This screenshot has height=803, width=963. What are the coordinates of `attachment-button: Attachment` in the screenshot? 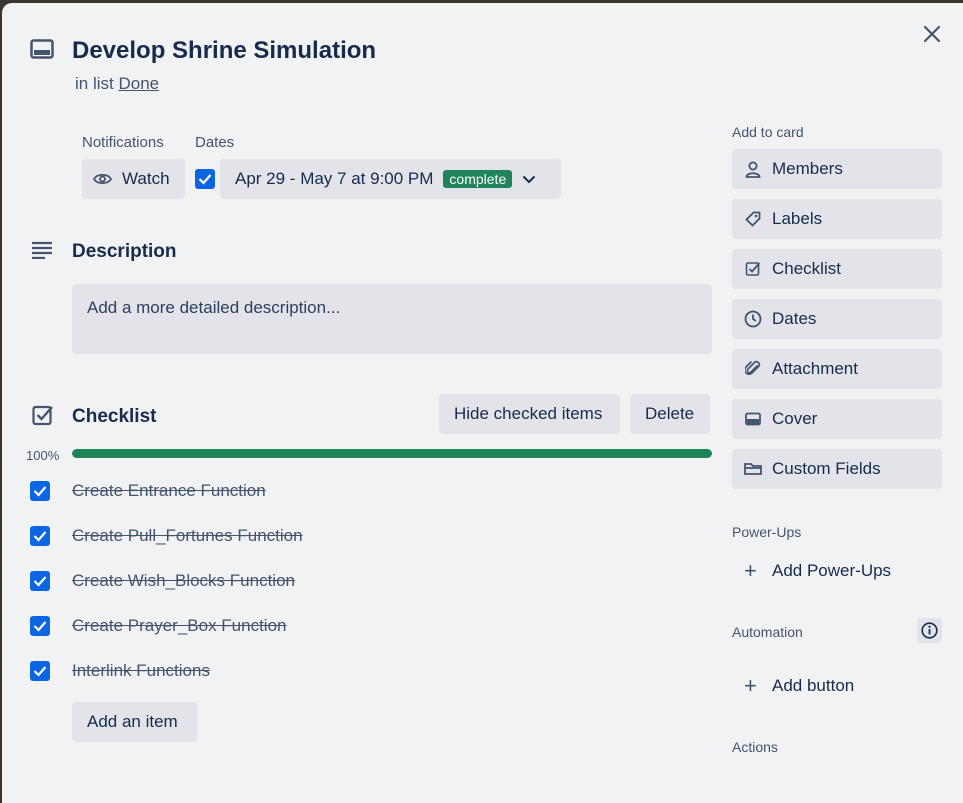 It's located at (837, 369).